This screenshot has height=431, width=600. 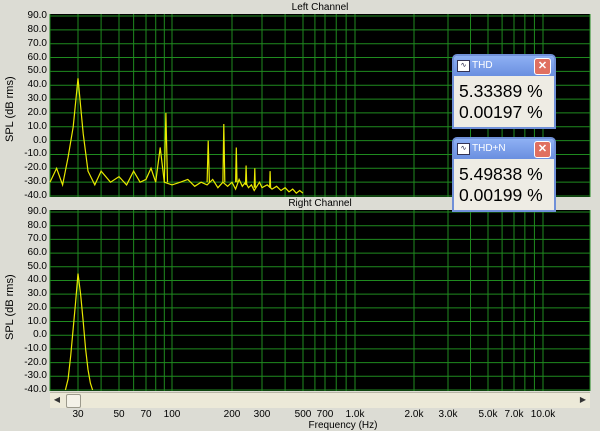 What do you see at coordinates (448, 414) in the screenshot?
I see `x-tick-label: 3.0k` at bounding box center [448, 414].